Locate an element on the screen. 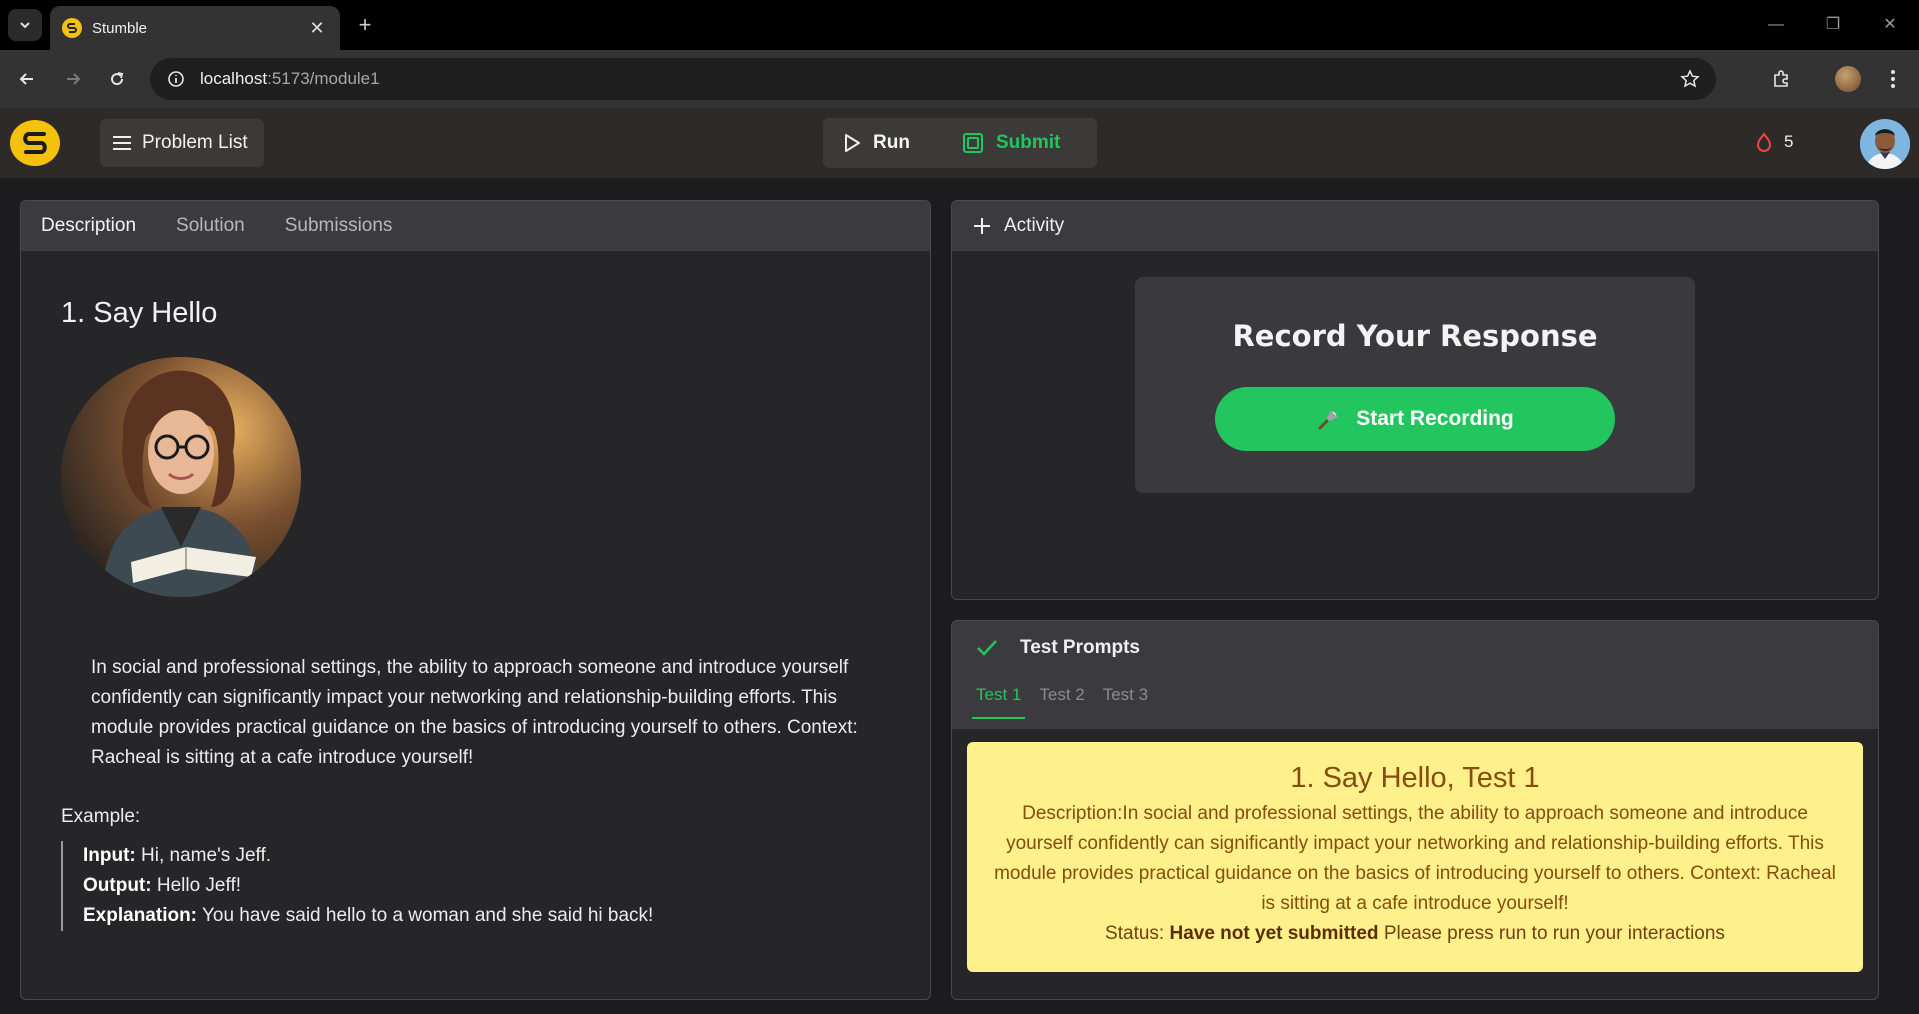 The image size is (1919, 1014). microphone-icon is located at coordinates (1328, 420).